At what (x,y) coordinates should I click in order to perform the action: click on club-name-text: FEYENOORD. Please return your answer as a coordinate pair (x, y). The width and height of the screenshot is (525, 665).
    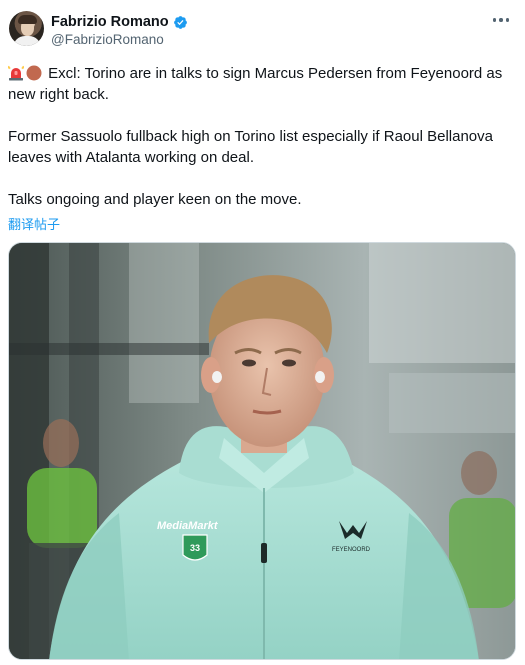
    Looking at the image, I should click on (351, 550).